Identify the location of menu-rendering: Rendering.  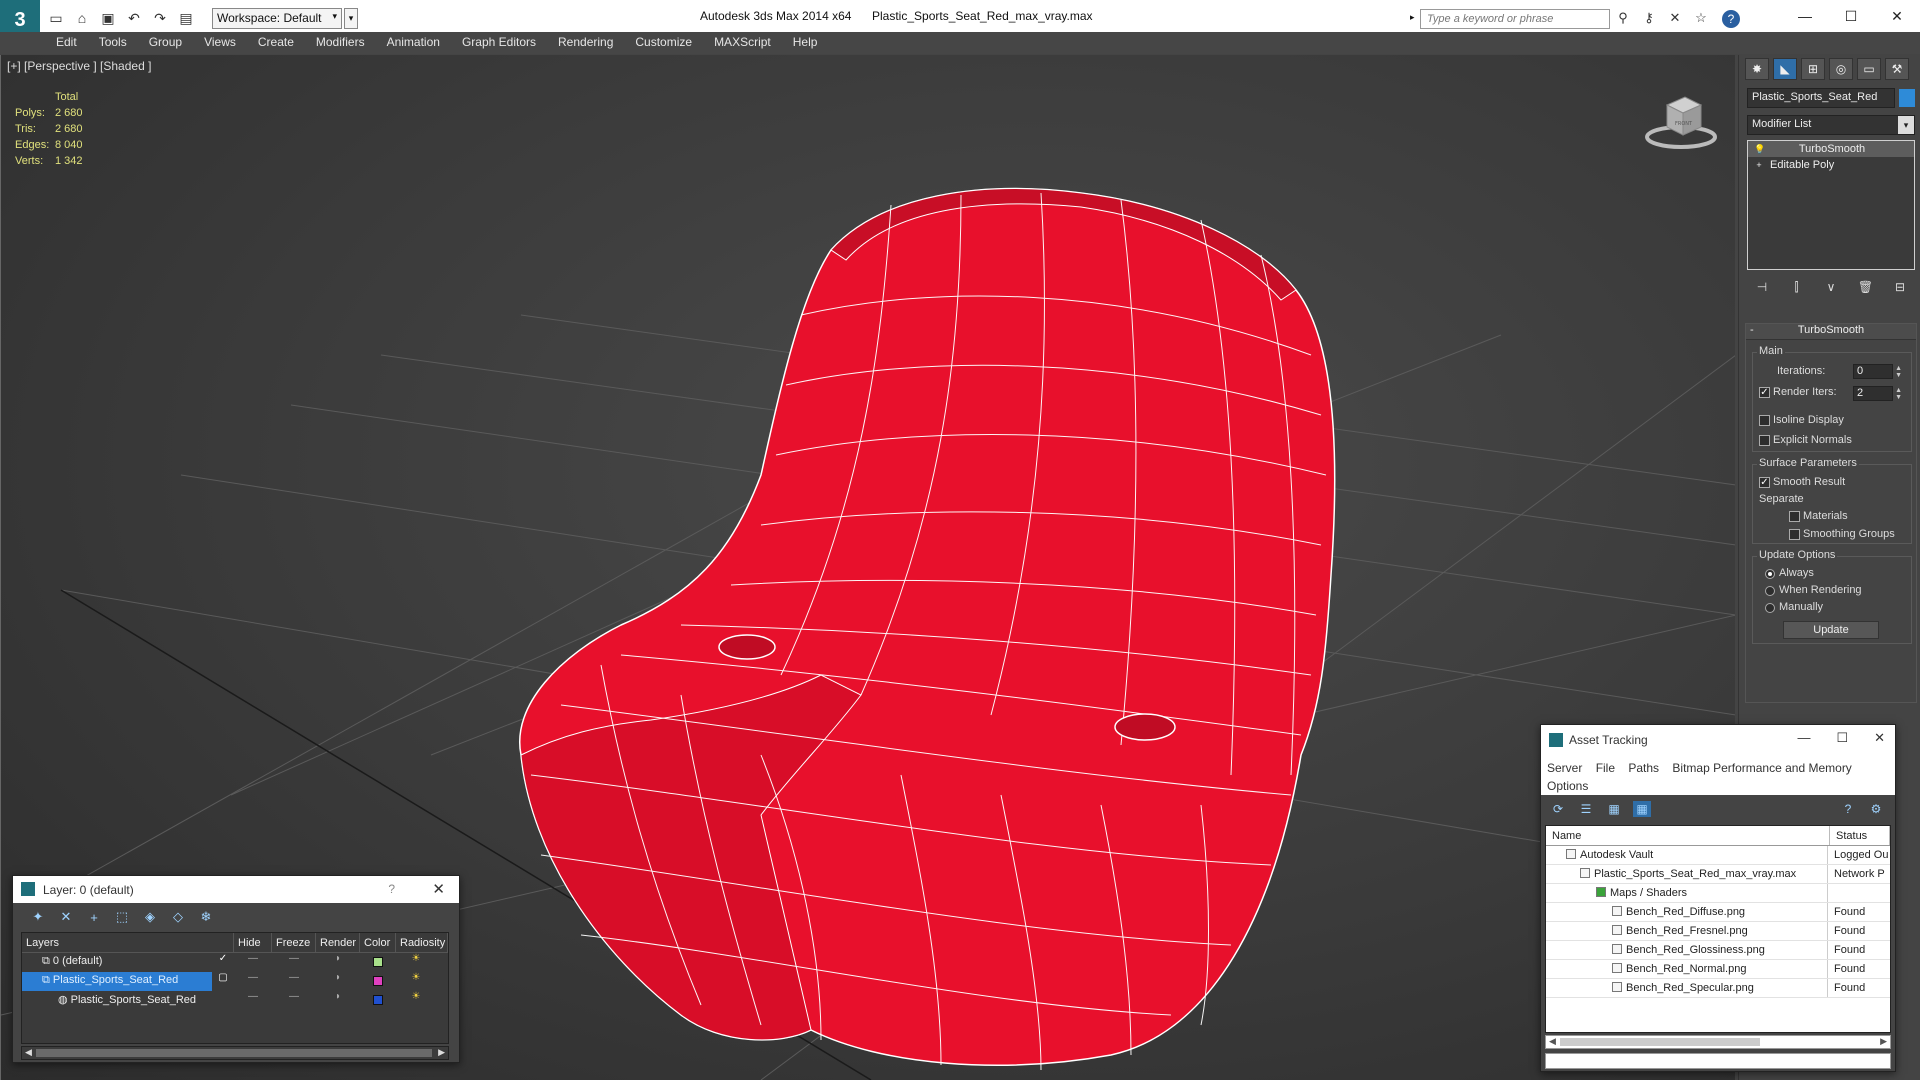
(591, 43).